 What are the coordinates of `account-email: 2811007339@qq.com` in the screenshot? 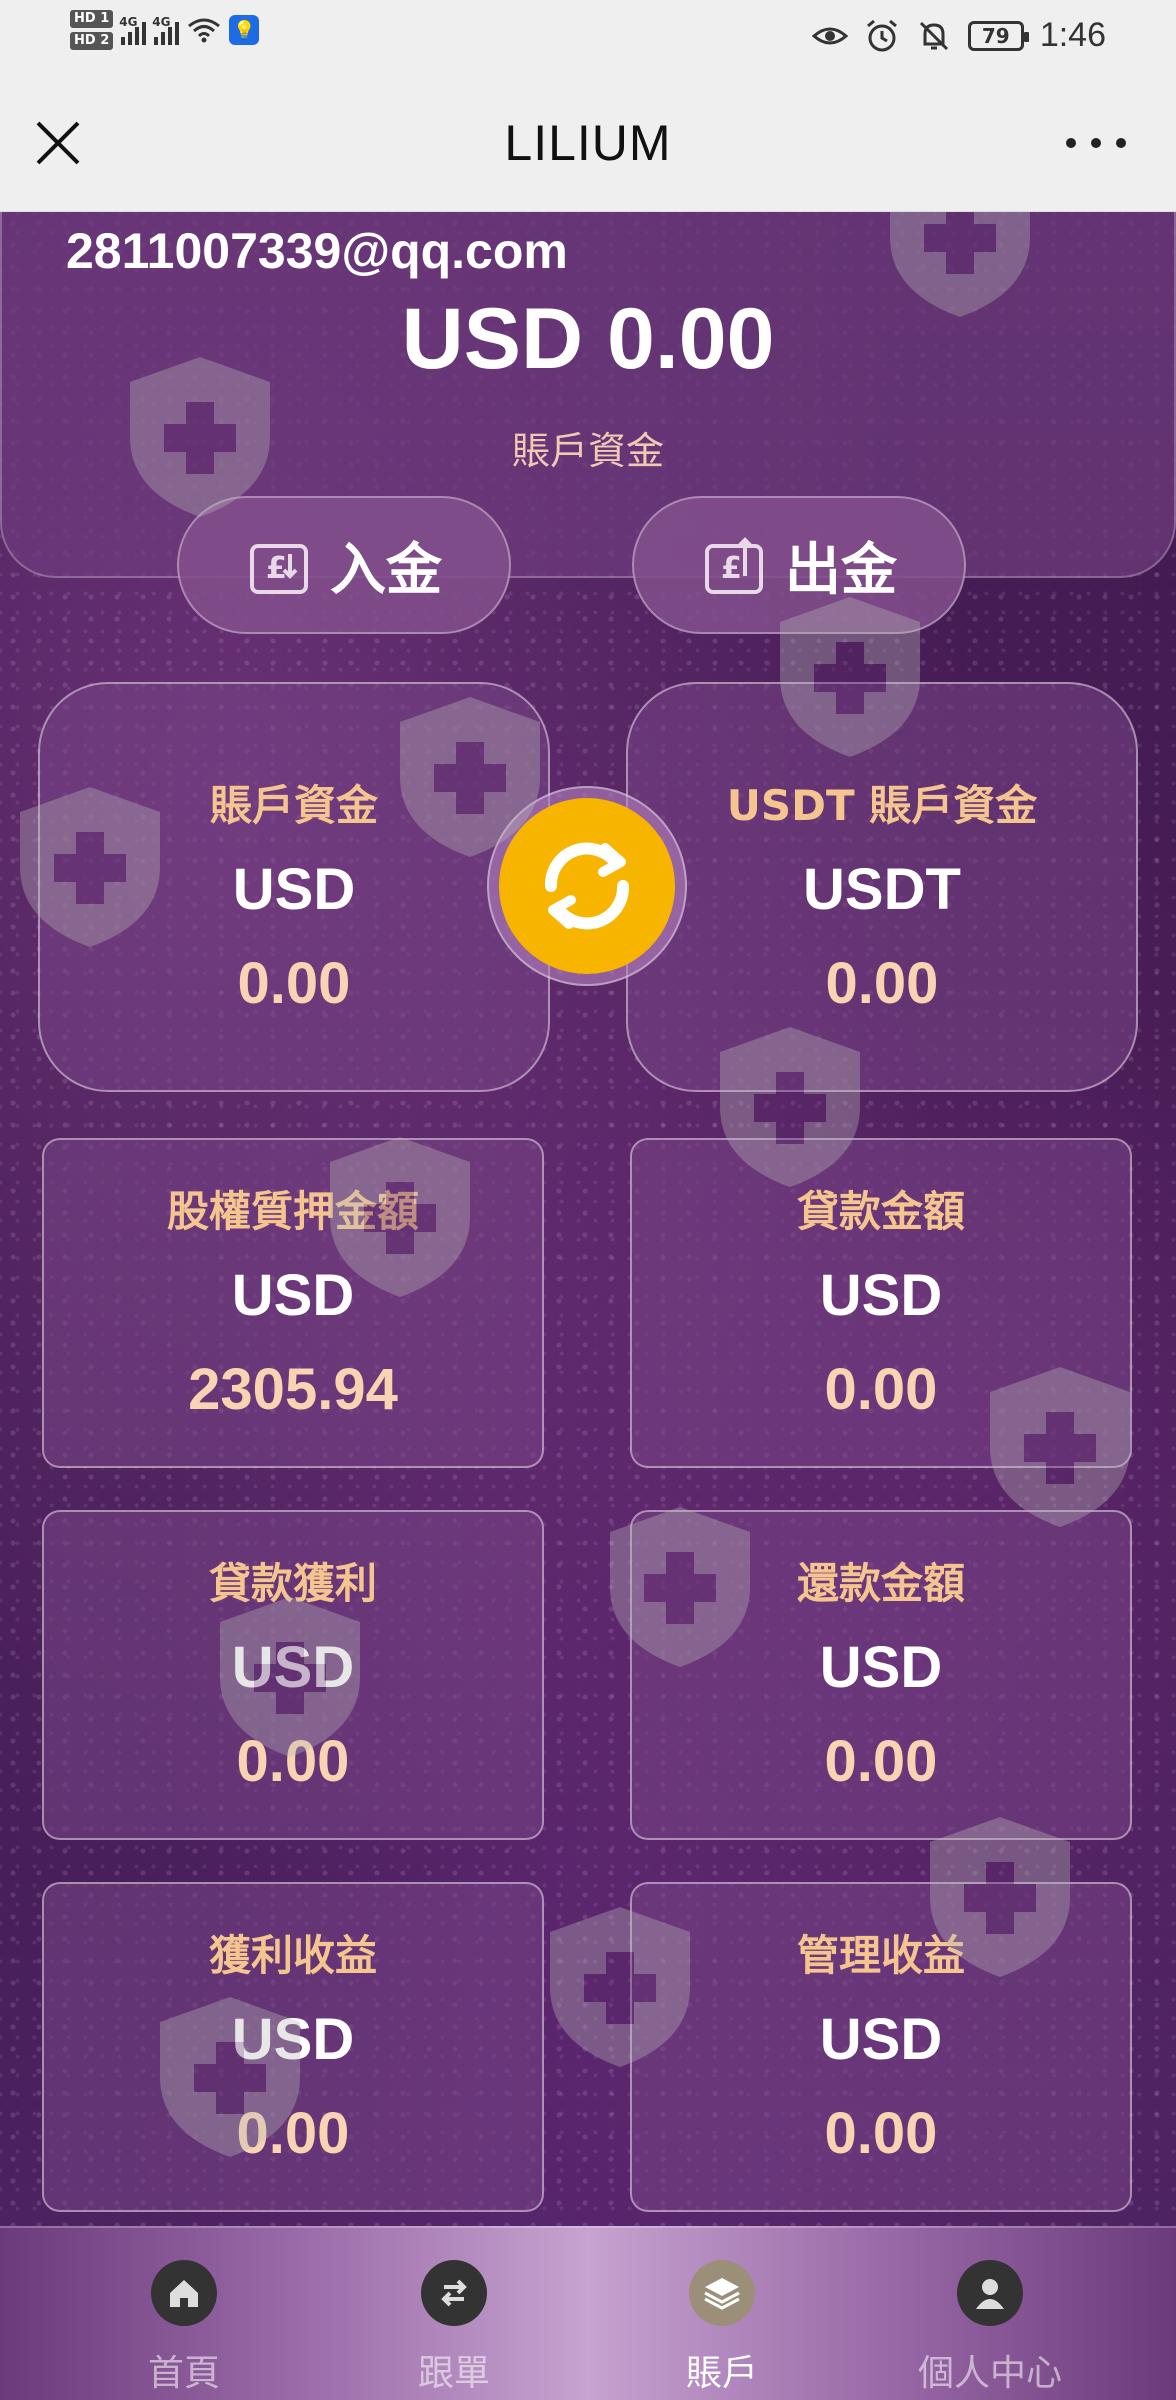 It's located at (317, 251).